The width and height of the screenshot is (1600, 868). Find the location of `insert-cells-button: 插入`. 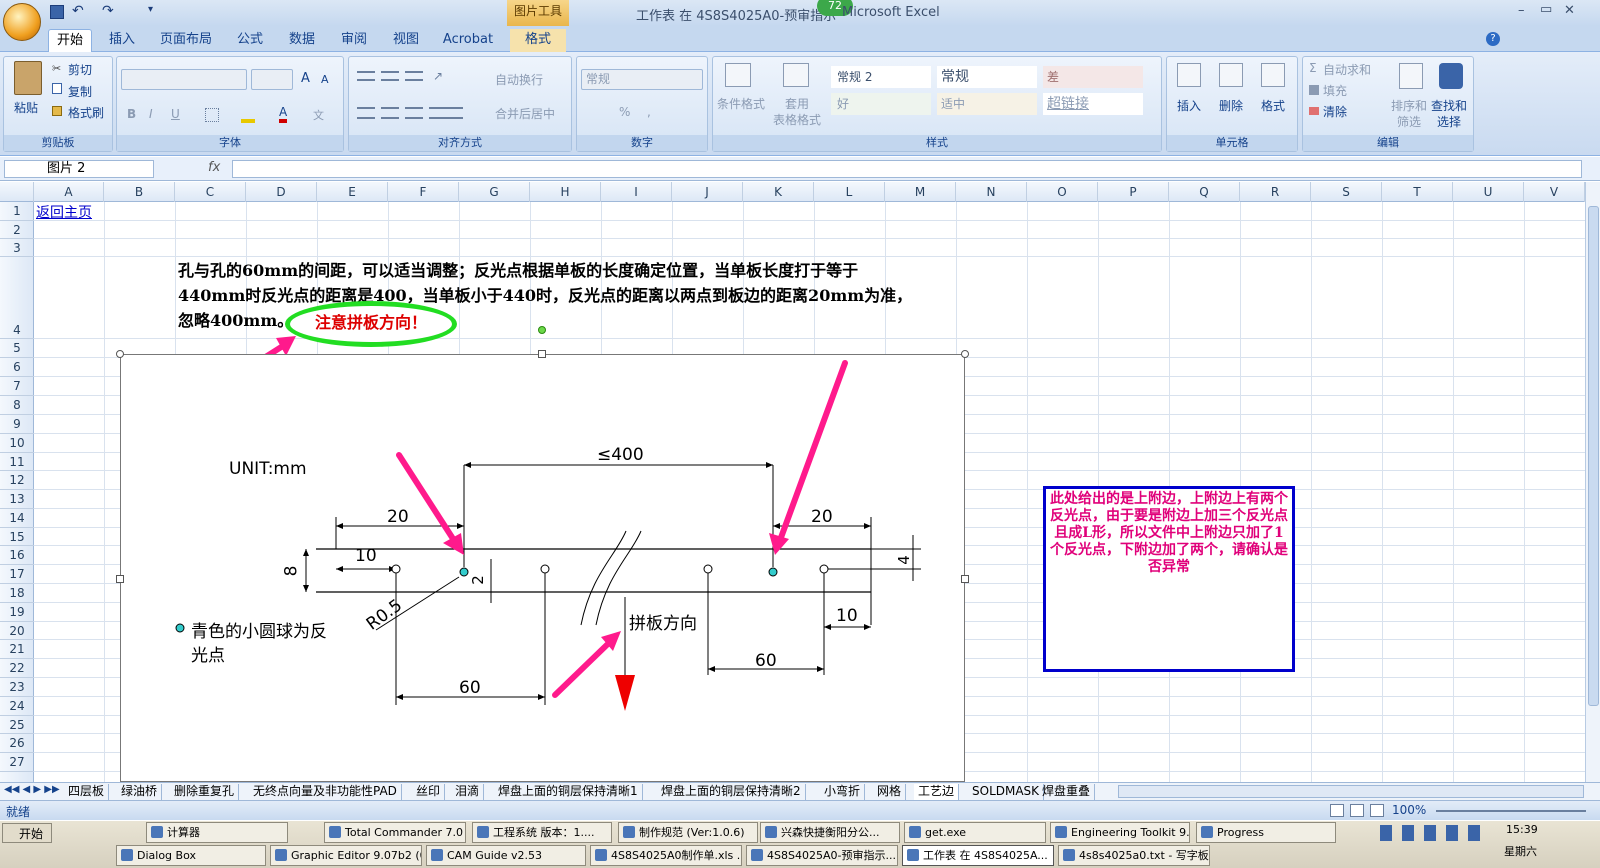

insert-cells-button: 插入 is located at coordinates (1189, 105).